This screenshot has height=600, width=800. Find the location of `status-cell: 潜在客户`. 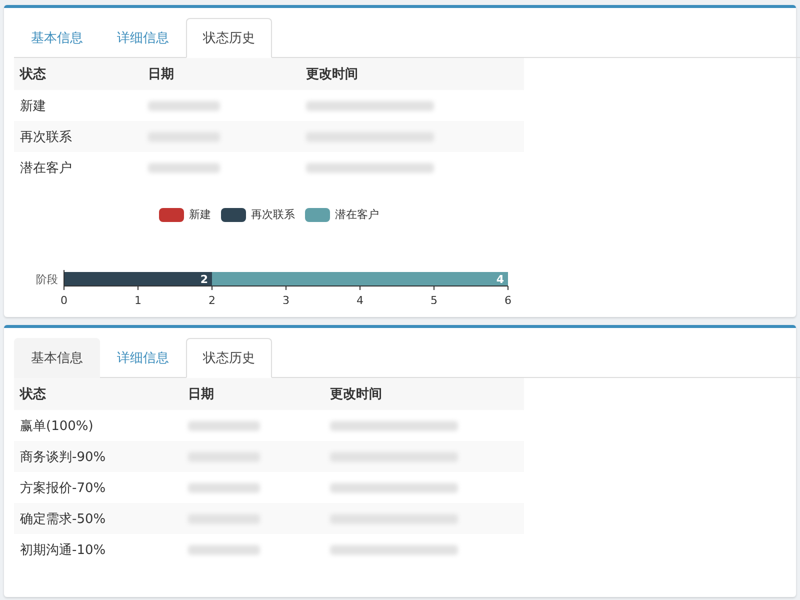

status-cell: 潜在客户 is located at coordinates (46, 168).